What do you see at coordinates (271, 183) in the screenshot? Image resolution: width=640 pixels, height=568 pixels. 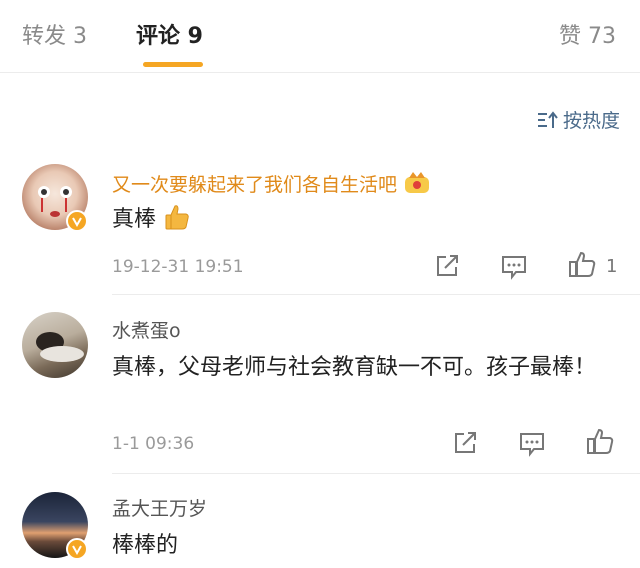 I see `comment-username: 又一次要躲起来了我们各自生活吧` at bounding box center [271, 183].